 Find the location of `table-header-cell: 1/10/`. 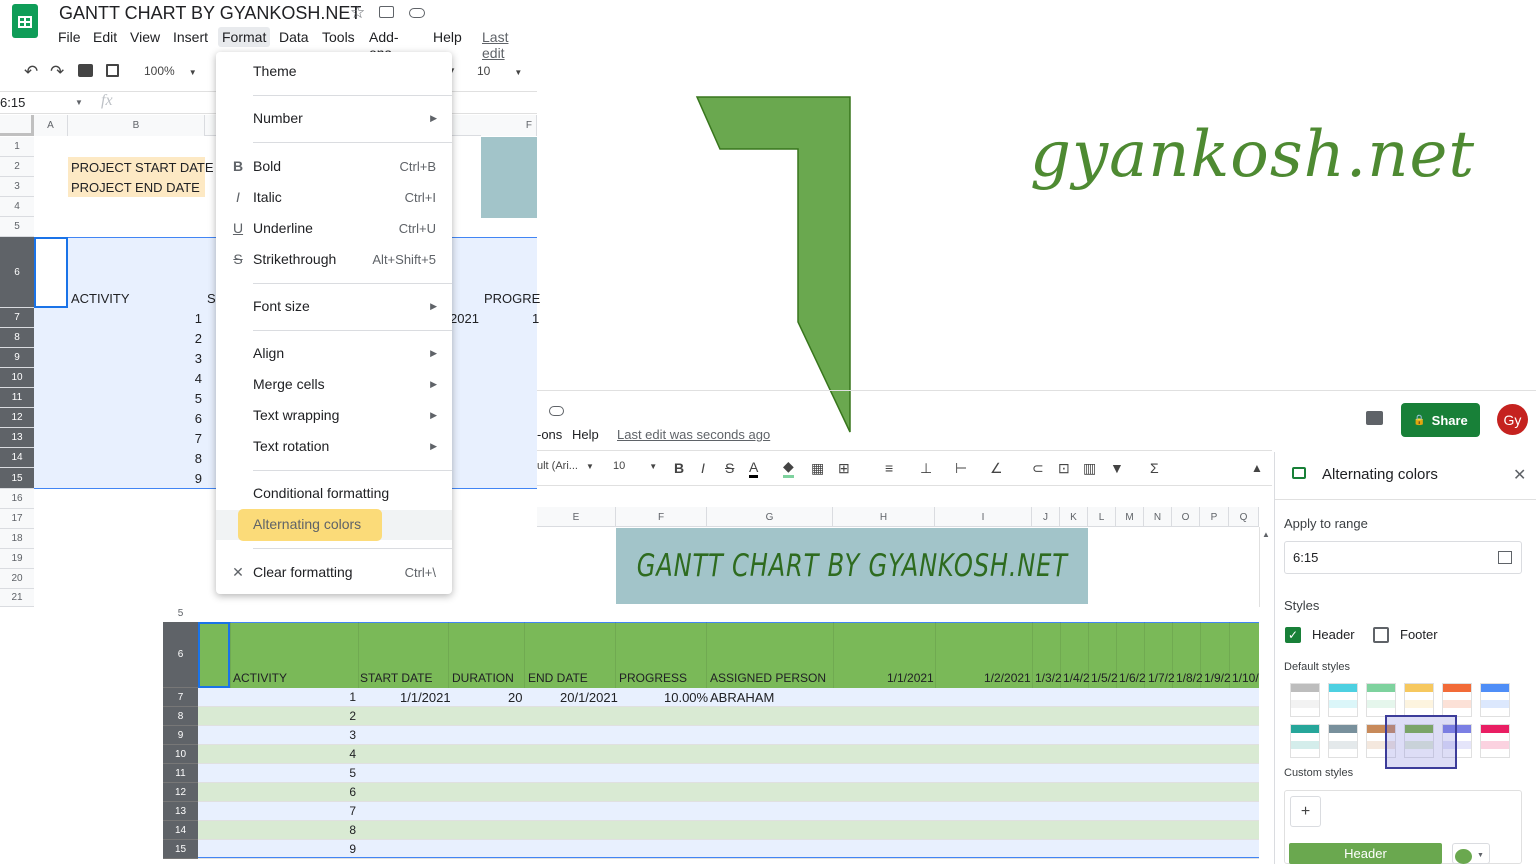

table-header-cell: 1/10/ is located at coordinates (1245, 678).